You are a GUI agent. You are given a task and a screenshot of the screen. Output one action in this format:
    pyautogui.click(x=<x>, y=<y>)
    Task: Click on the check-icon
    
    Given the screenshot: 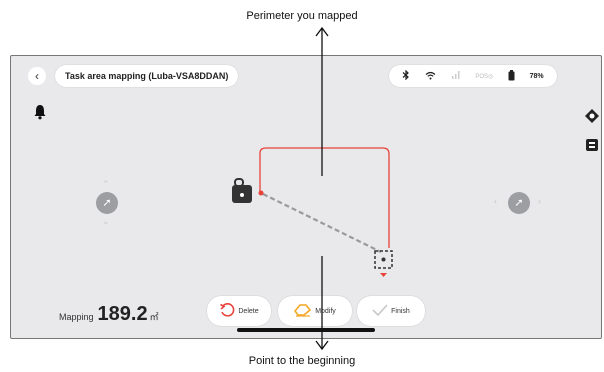 What is the action you would take?
    pyautogui.click(x=381, y=311)
    